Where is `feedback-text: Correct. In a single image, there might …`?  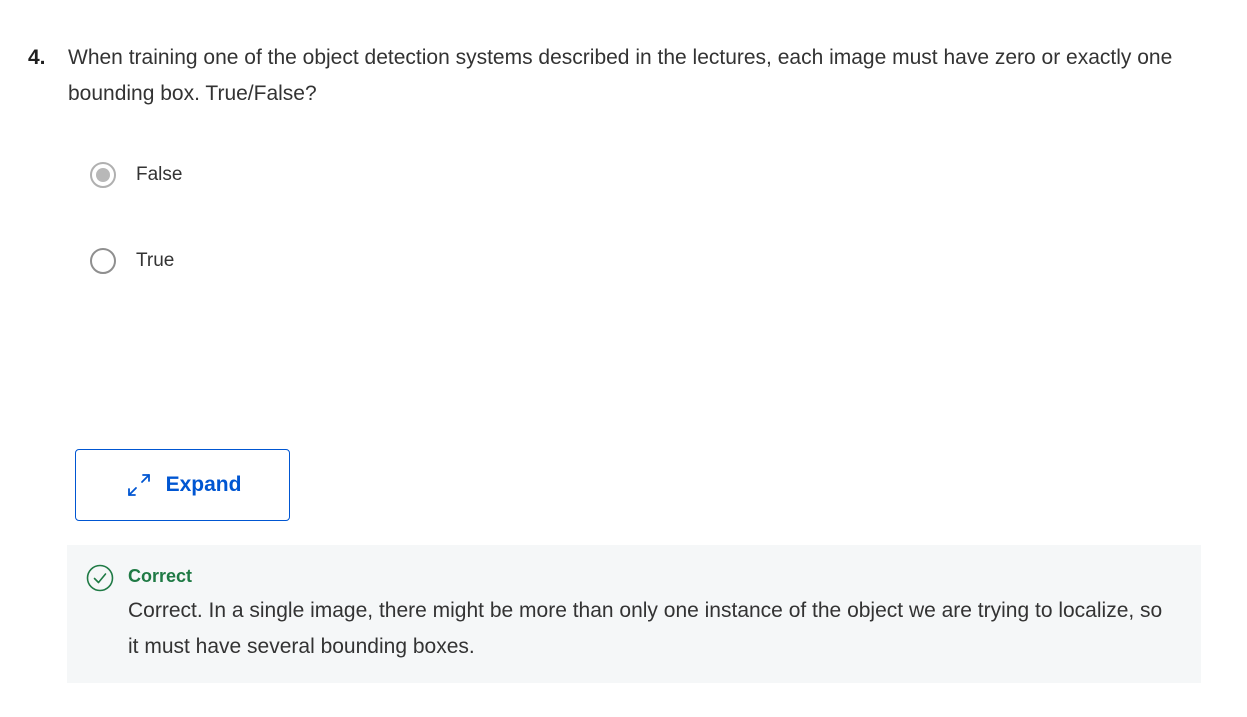
feedback-text: Correct. In a single image, there might … is located at coordinates (645, 628).